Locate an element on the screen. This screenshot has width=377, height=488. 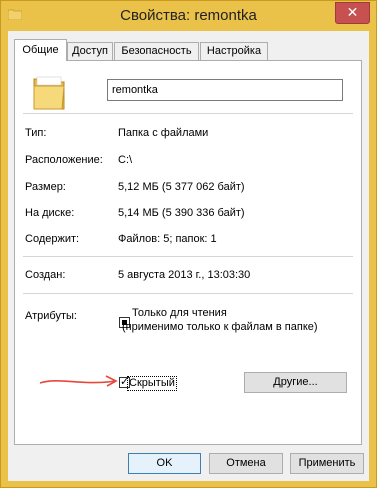
location-value: C:\ is located at coordinates (125, 160).